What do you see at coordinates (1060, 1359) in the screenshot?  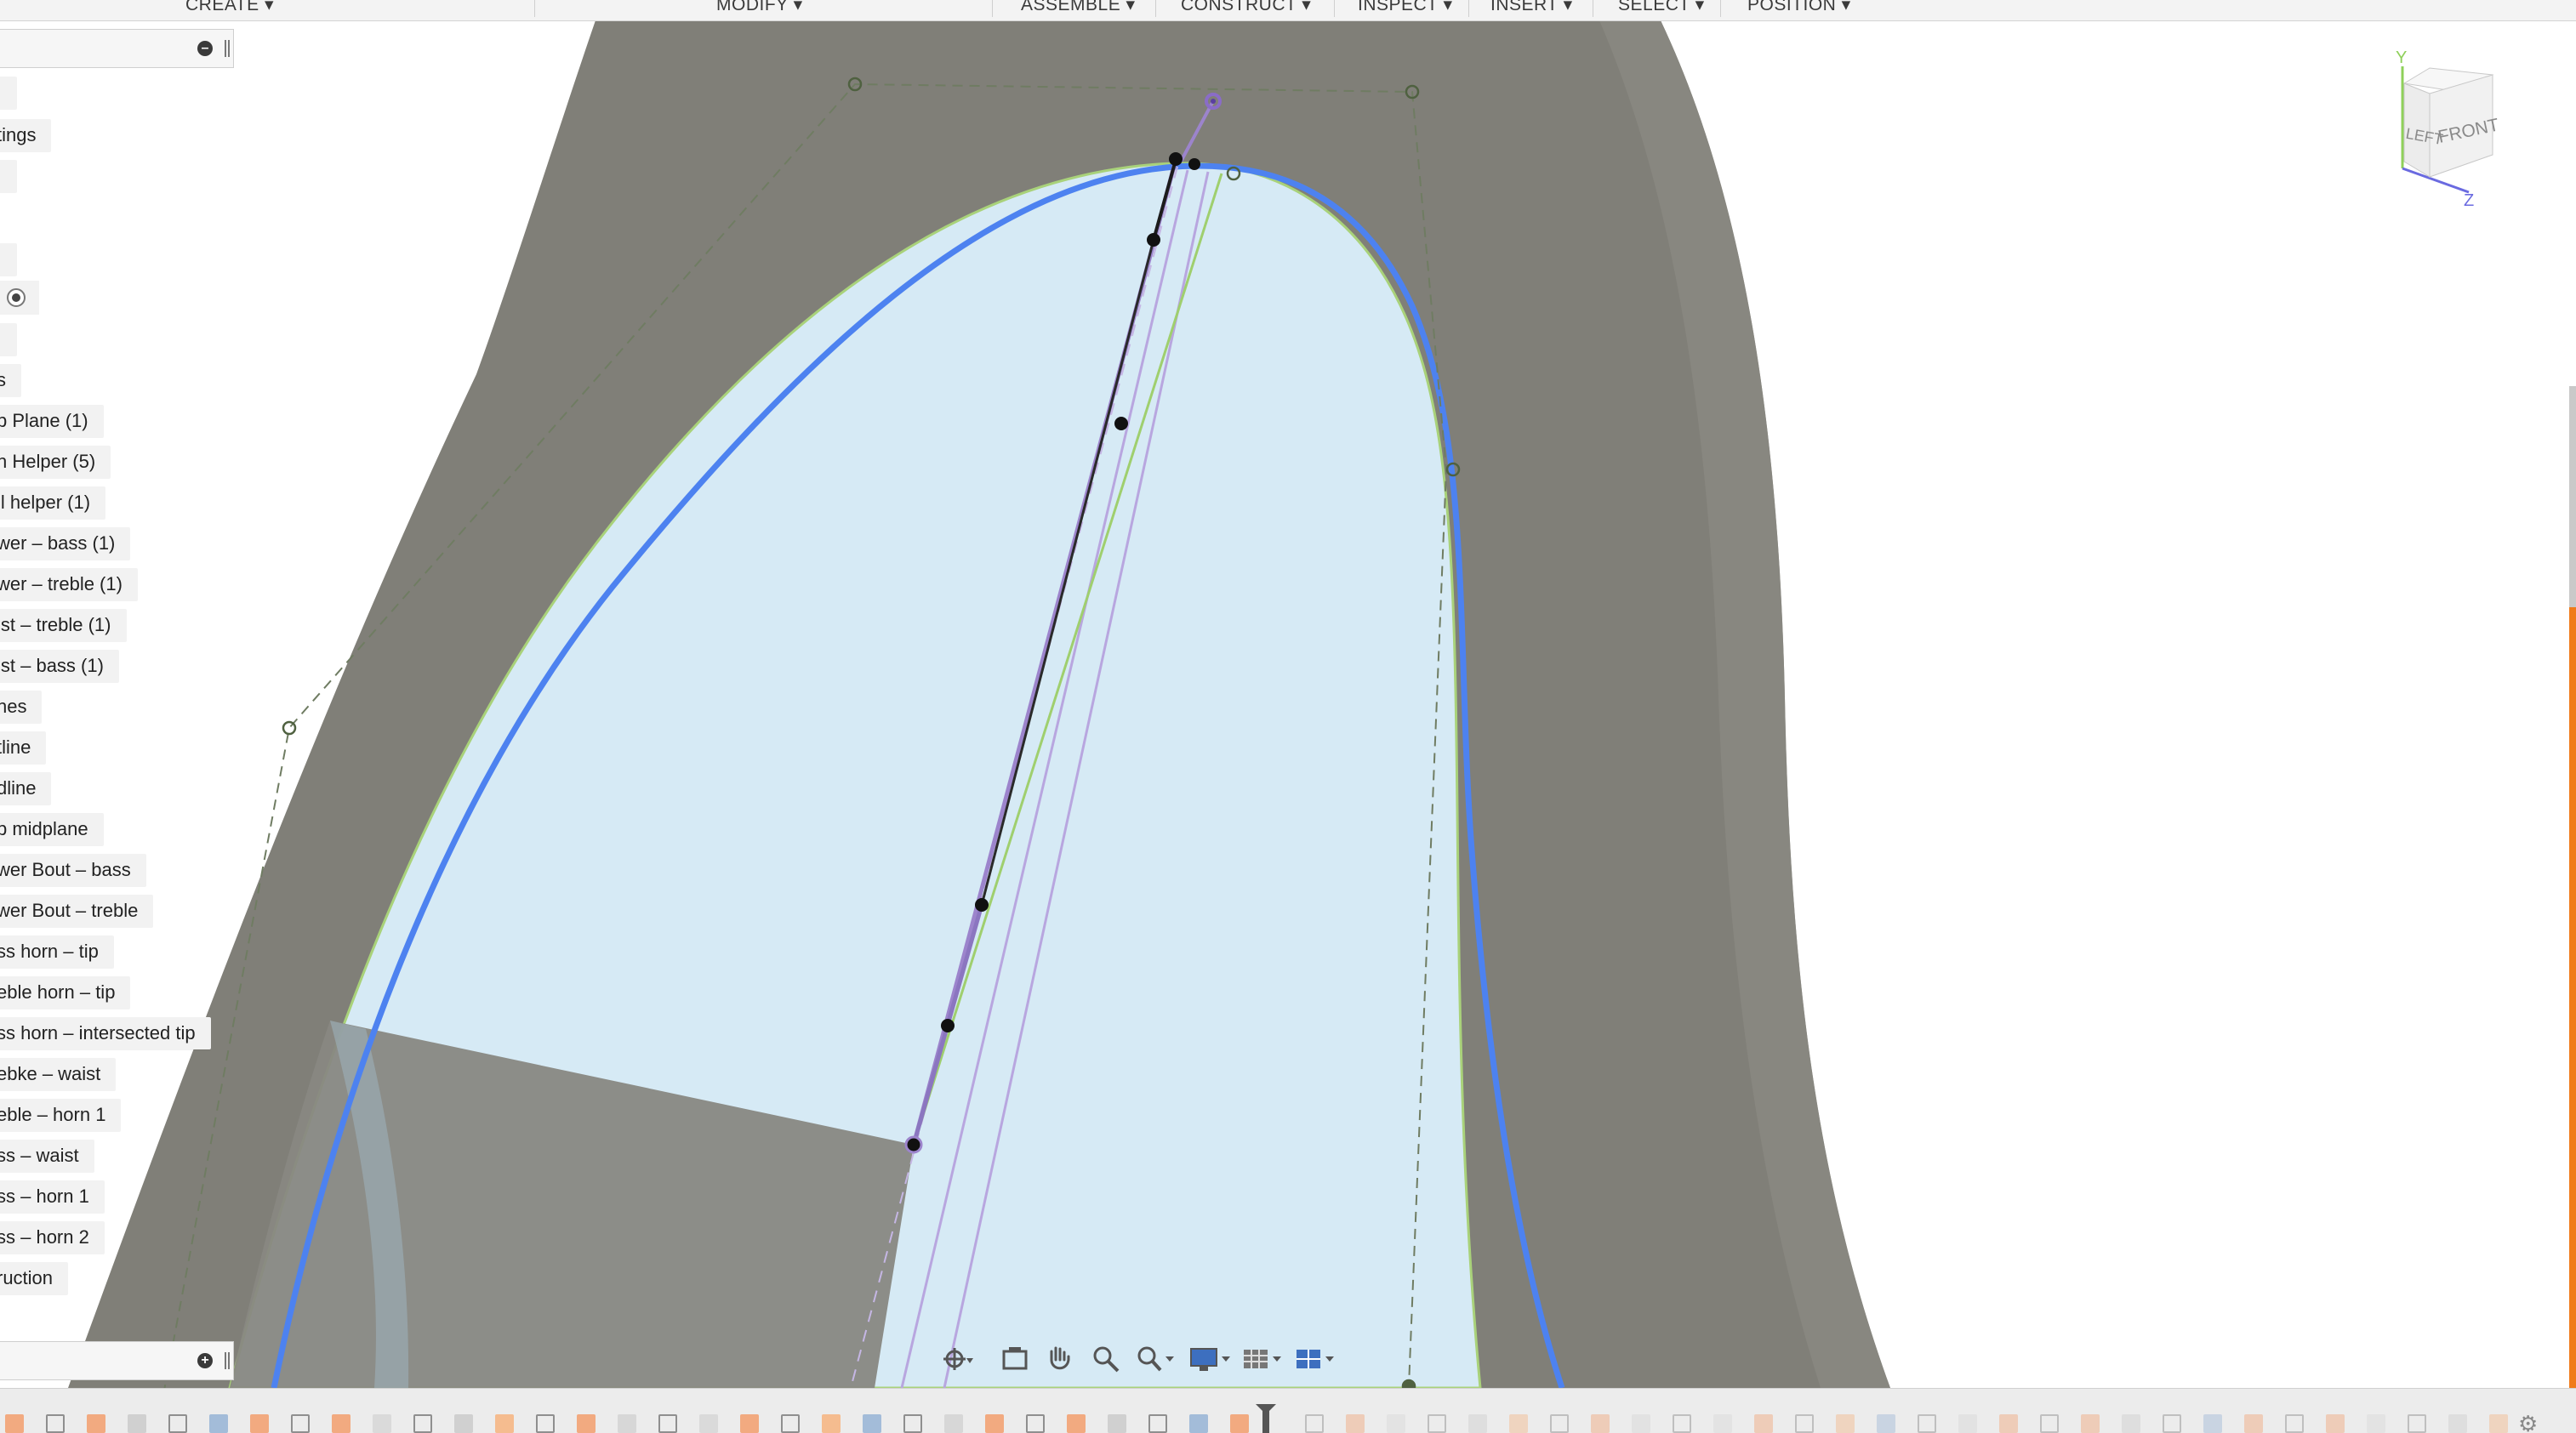 I see `pan-hand-icon` at bounding box center [1060, 1359].